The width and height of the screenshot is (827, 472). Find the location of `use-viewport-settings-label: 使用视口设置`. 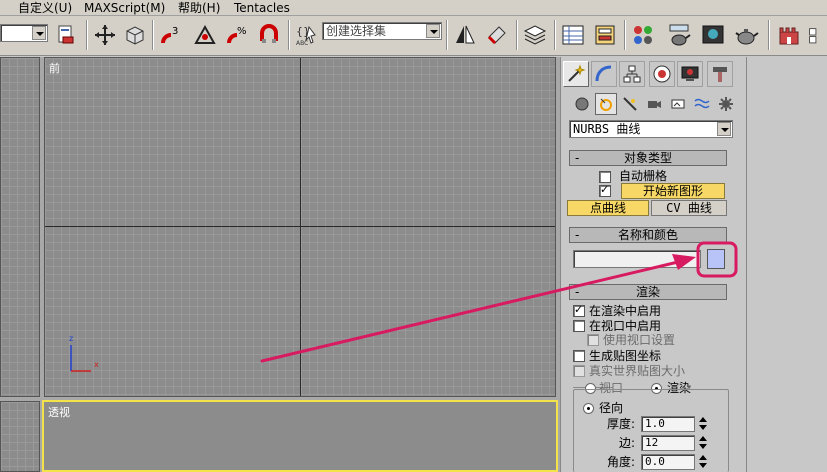

use-viewport-settings-label: 使用视口设置 is located at coordinates (639, 340).